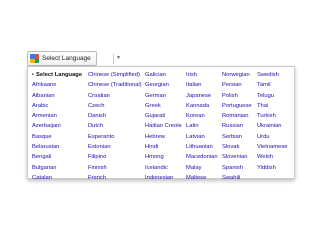  Describe the element at coordinates (202, 178) in the screenshot. I see `language-option: Maltese` at that location.